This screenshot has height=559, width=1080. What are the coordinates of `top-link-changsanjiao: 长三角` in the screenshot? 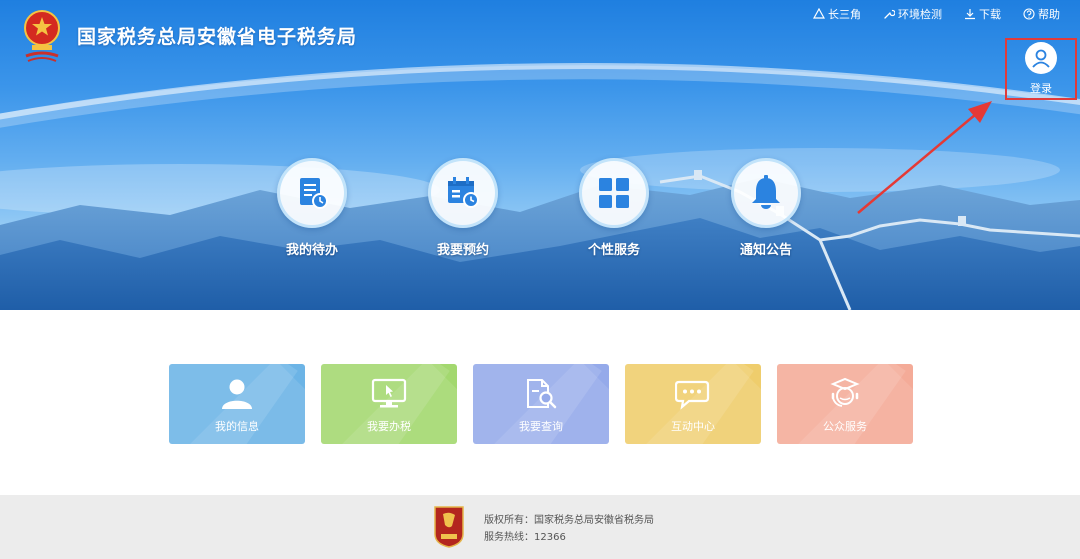 It's located at (837, 14).